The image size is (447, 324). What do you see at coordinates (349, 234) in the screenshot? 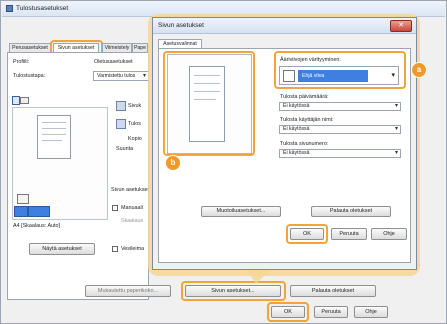
I see `popup-cancel-button: Peruuta` at bounding box center [349, 234].